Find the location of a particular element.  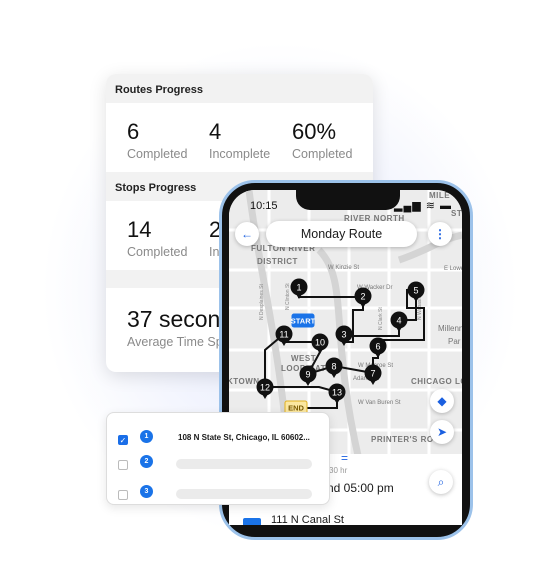

map-label: CHICAGO LOOP is located at coordinates (436, 381).